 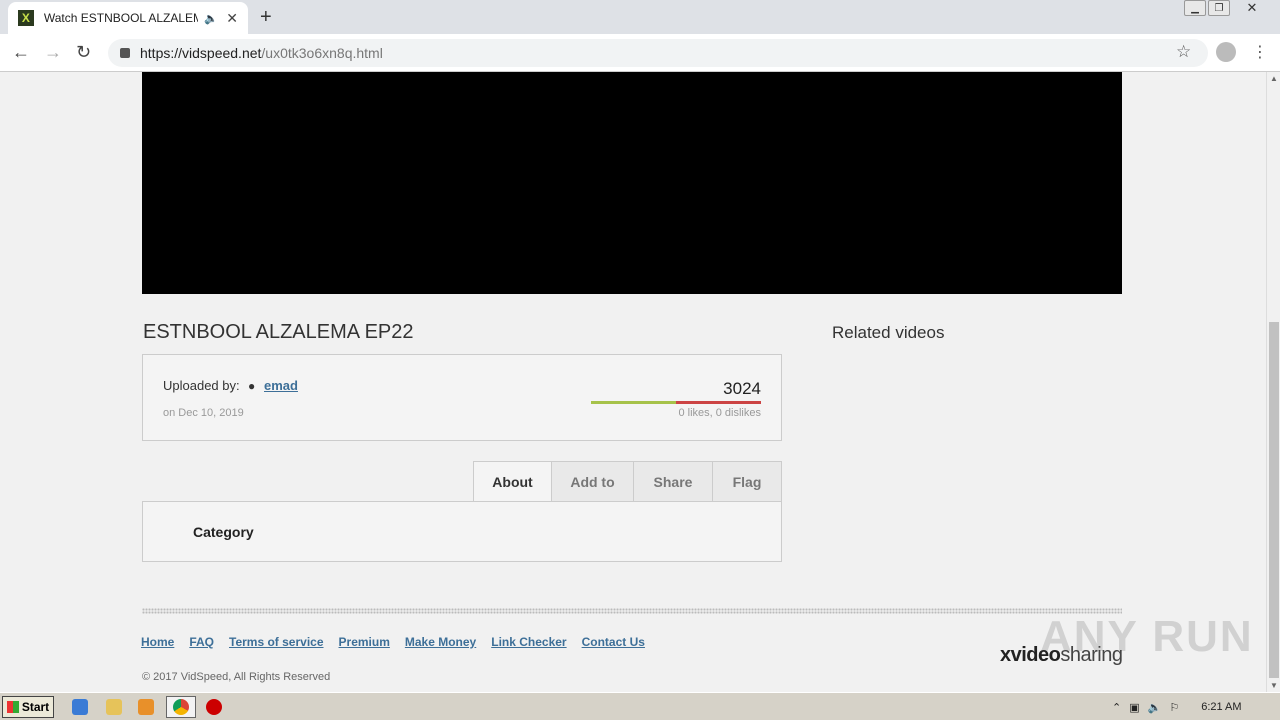 What do you see at coordinates (658, 53) in the screenshot?
I see `address-bar: https://vidspeed.net /ux0tk3o6xn8q.html` at bounding box center [658, 53].